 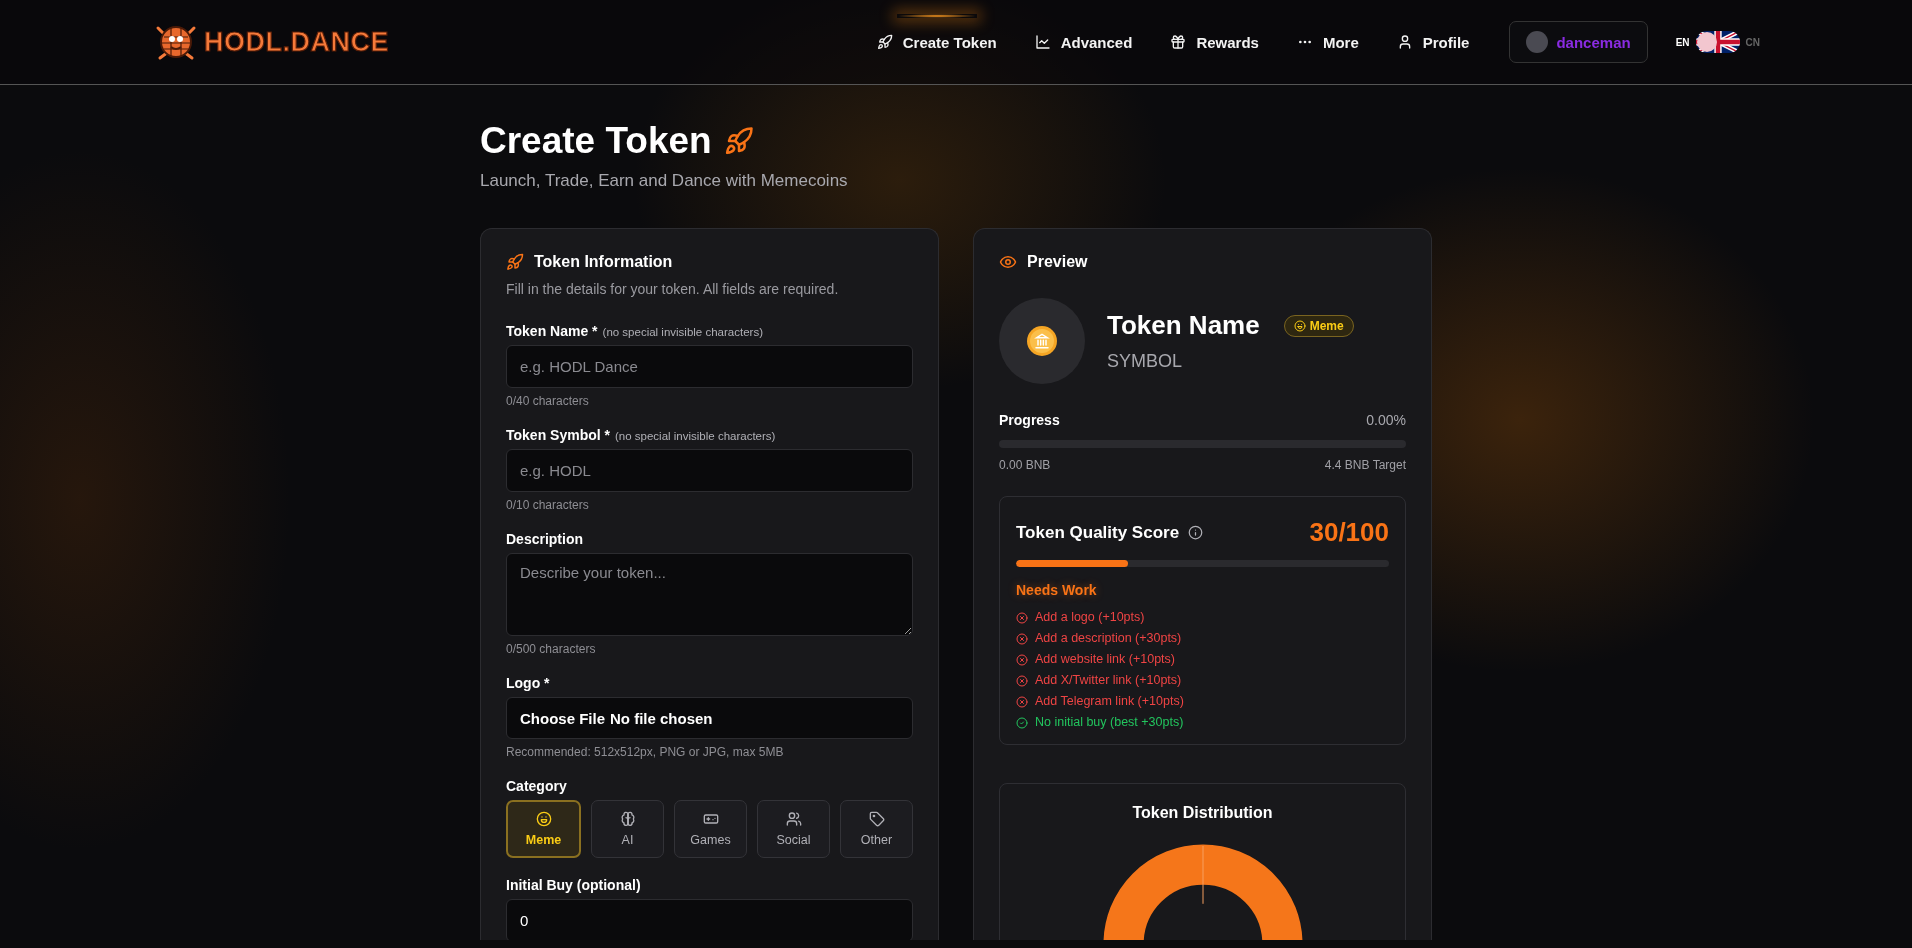 I want to click on field-label: Initial Buy (optional), so click(x=573, y=885).